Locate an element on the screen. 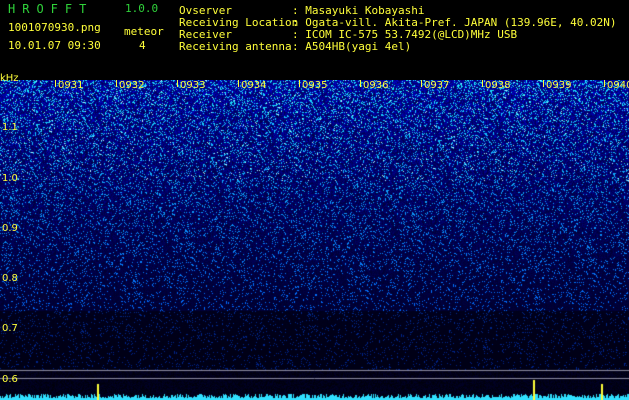 This screenshot has width=629, height=400. app-version: 1.0.0 is located at coordinates (142, 8).